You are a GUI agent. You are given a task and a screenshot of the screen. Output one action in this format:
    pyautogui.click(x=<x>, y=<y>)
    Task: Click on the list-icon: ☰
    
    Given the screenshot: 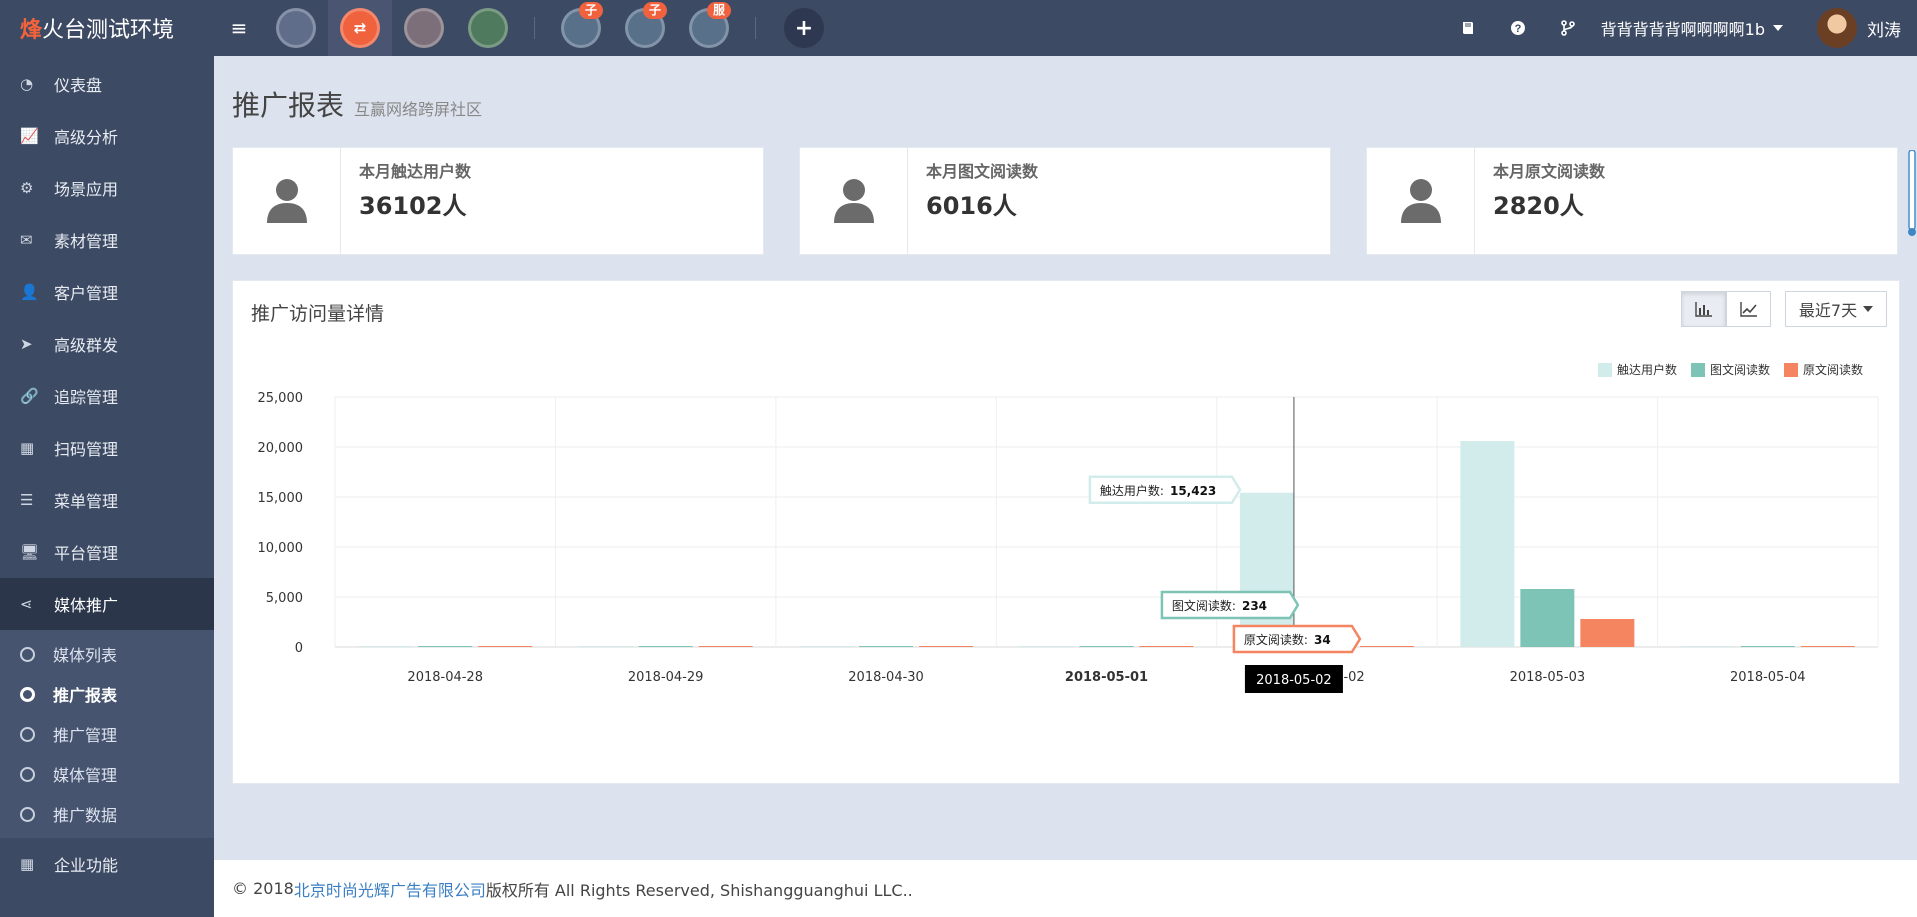 What is the action you would take?
    pyautogui.click(x=27, y=500)
    